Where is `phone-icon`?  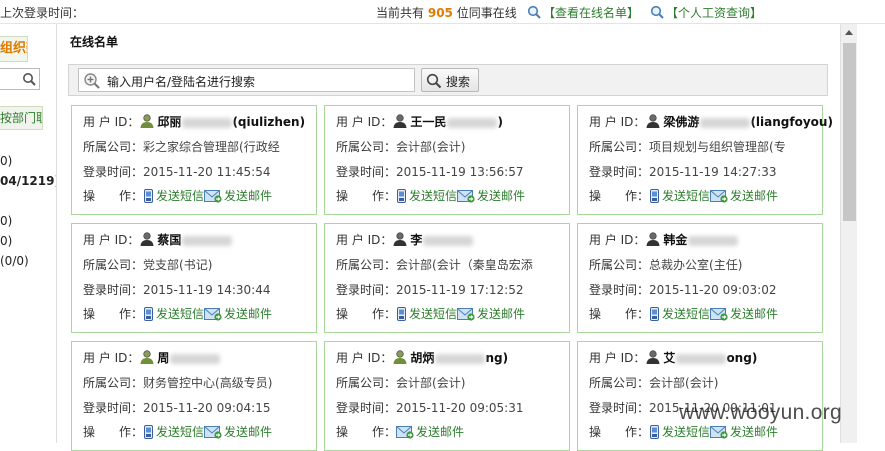 phone-icon is located at coordinates (402, 314).